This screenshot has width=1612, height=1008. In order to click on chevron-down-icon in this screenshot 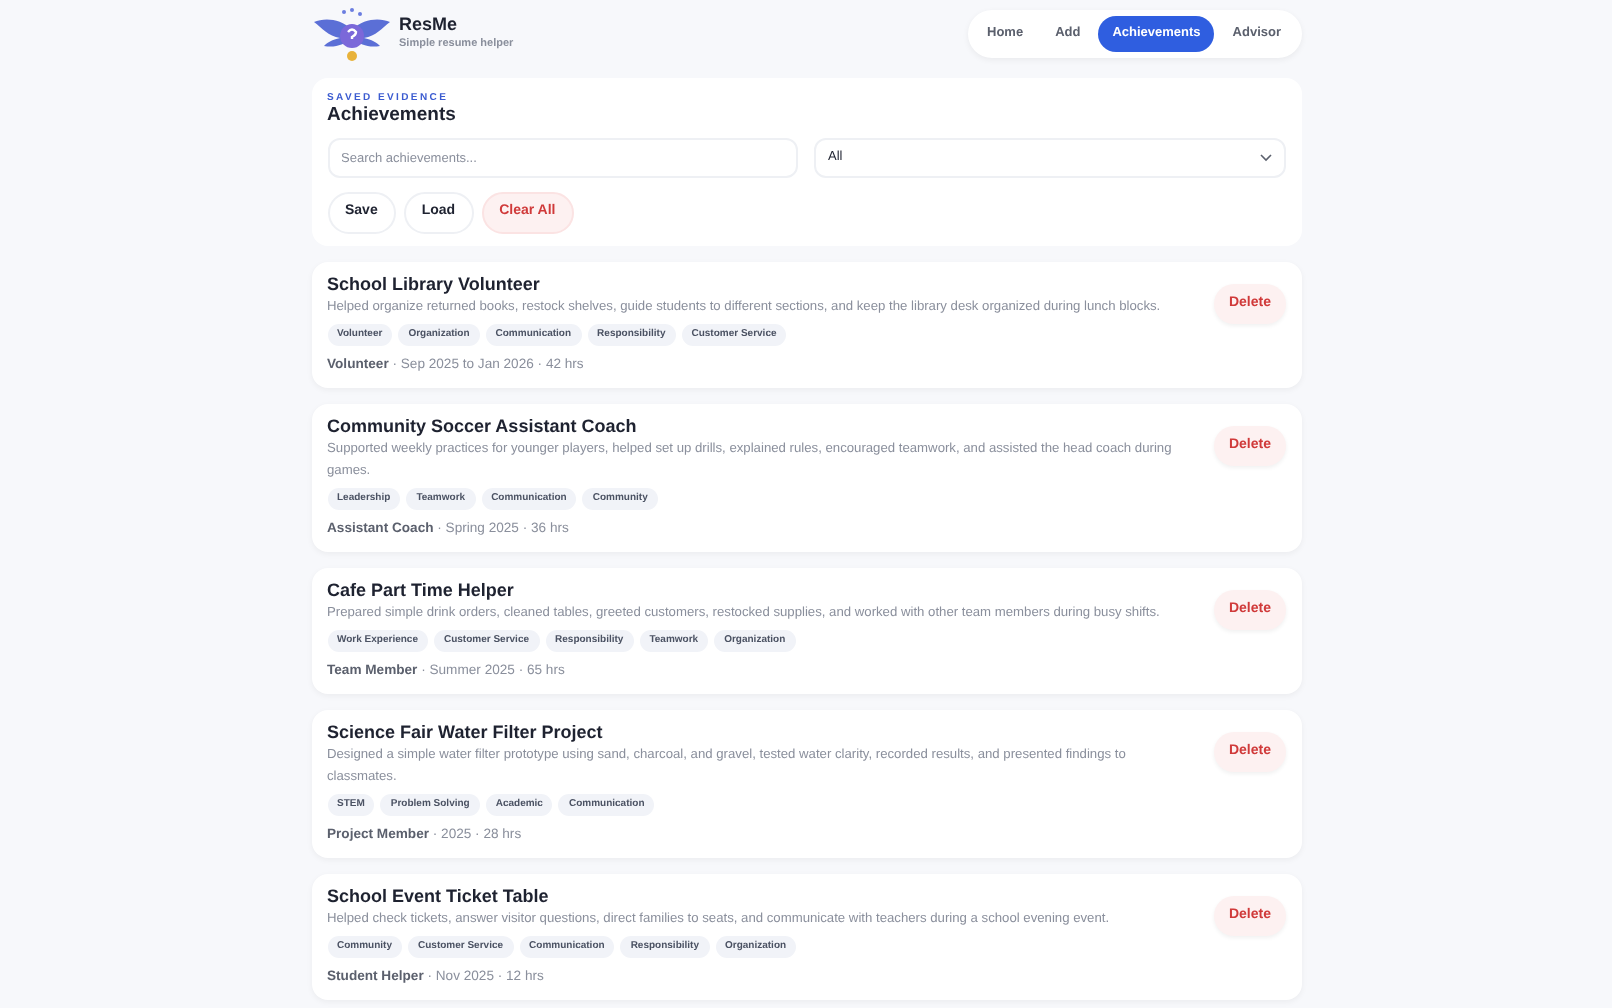, I will do `click(1265, 158)`.